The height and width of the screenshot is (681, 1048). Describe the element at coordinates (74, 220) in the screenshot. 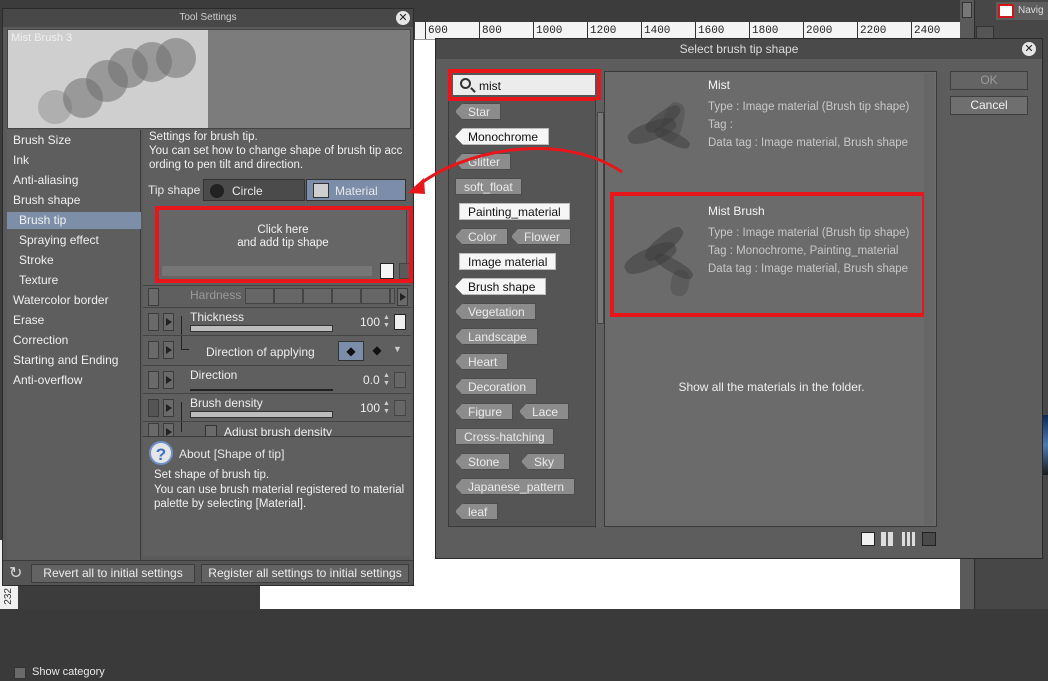

I see `category-brush-tip: Brush tip` at that location.